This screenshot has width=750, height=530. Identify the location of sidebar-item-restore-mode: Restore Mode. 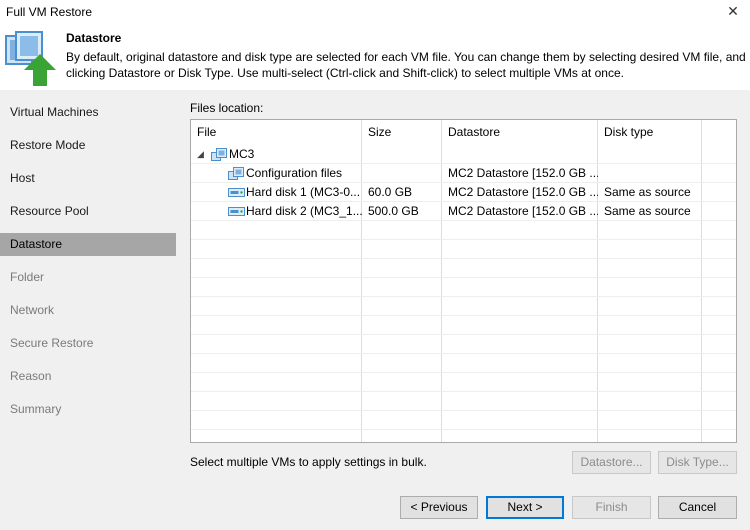
(88, 145).